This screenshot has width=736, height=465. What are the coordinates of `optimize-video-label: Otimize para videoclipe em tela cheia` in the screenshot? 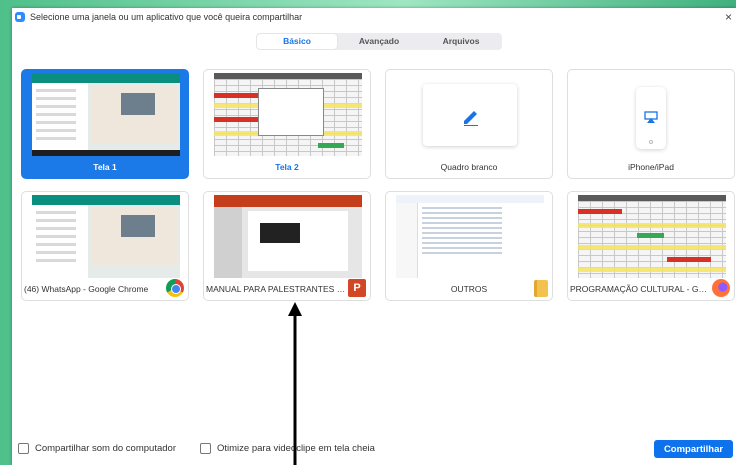 It's located at (296, 448).